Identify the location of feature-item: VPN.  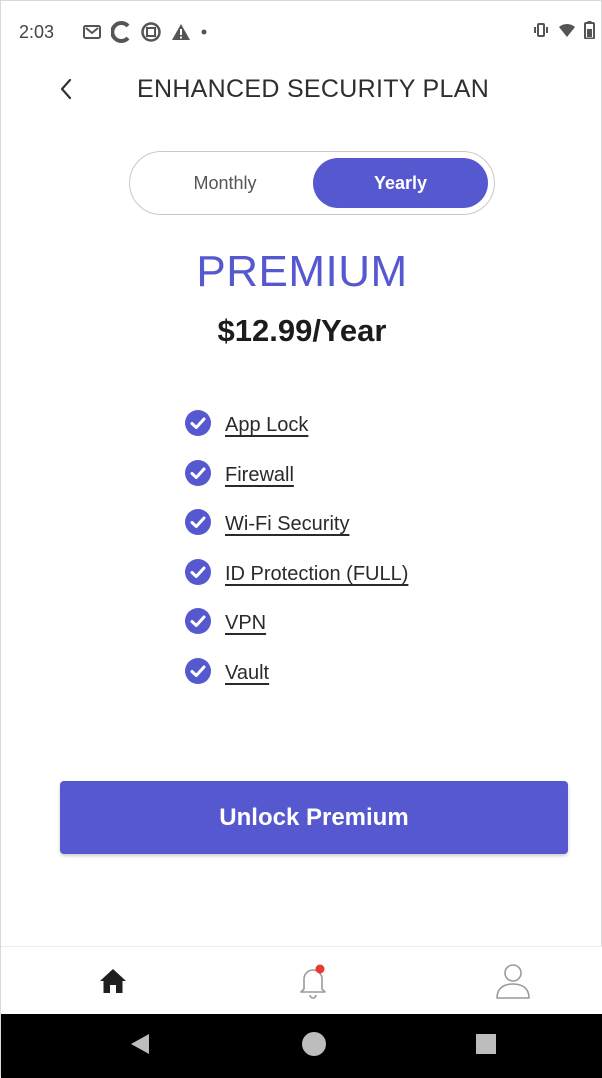
(296, 624).